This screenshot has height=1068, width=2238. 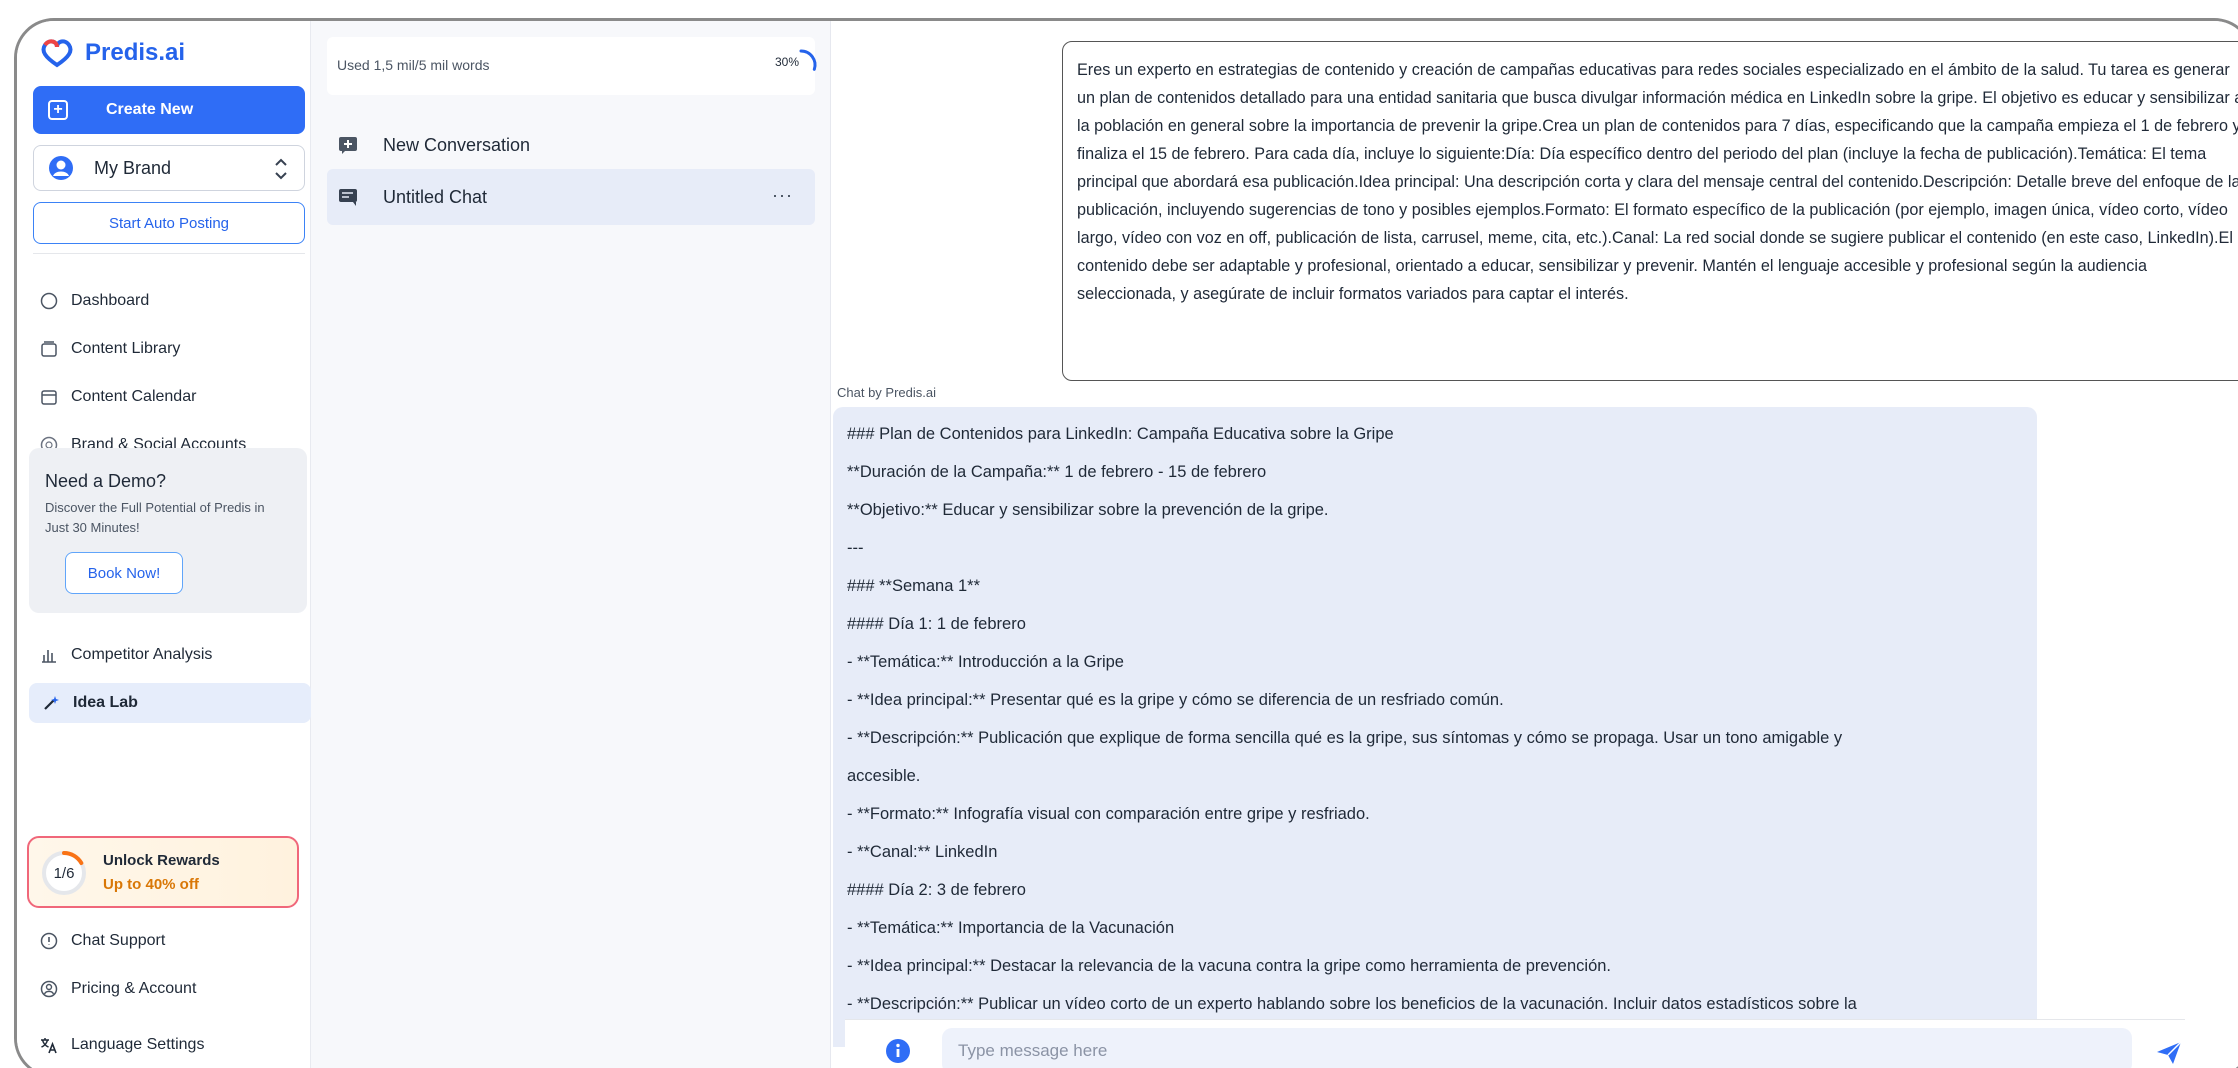 What do you see at coordinates (49, 1046) in the screenshot?
I see `translate-icon` at bounding box center [49, 1046].